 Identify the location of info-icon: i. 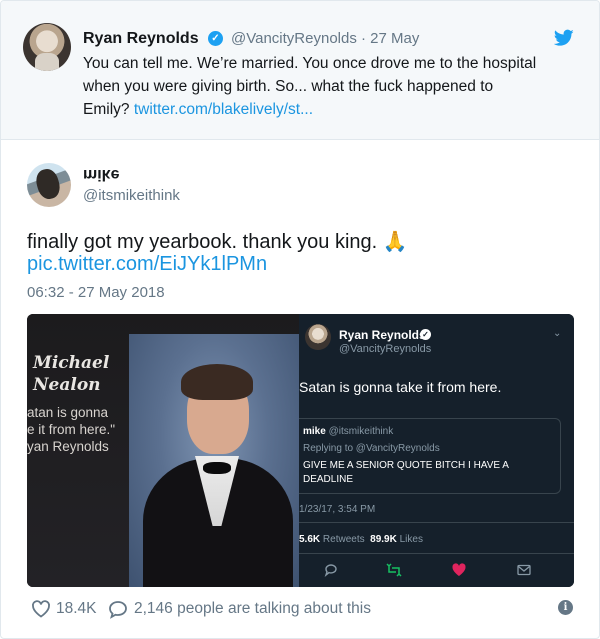
(565, 607).